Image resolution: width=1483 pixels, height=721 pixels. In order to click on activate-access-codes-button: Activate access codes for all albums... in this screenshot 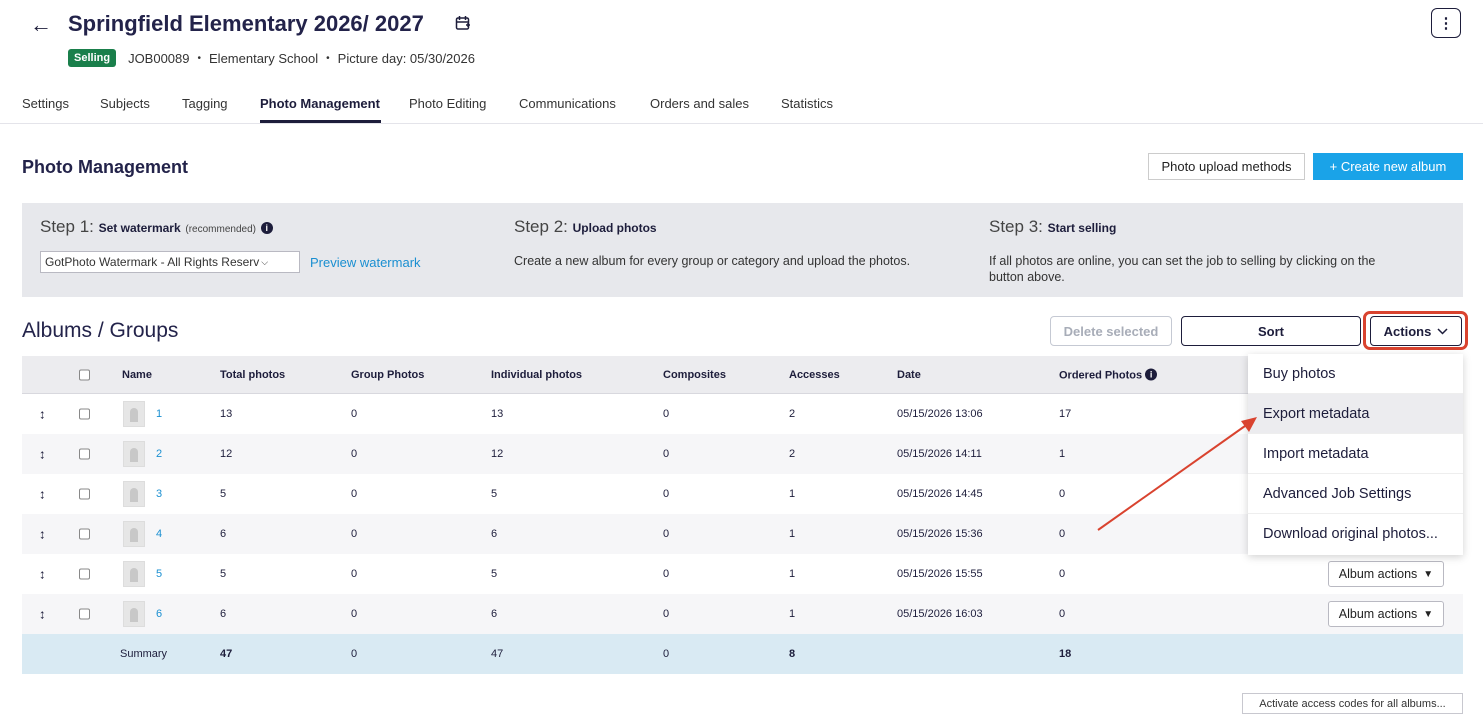, I will do `click(1352, 703)`.